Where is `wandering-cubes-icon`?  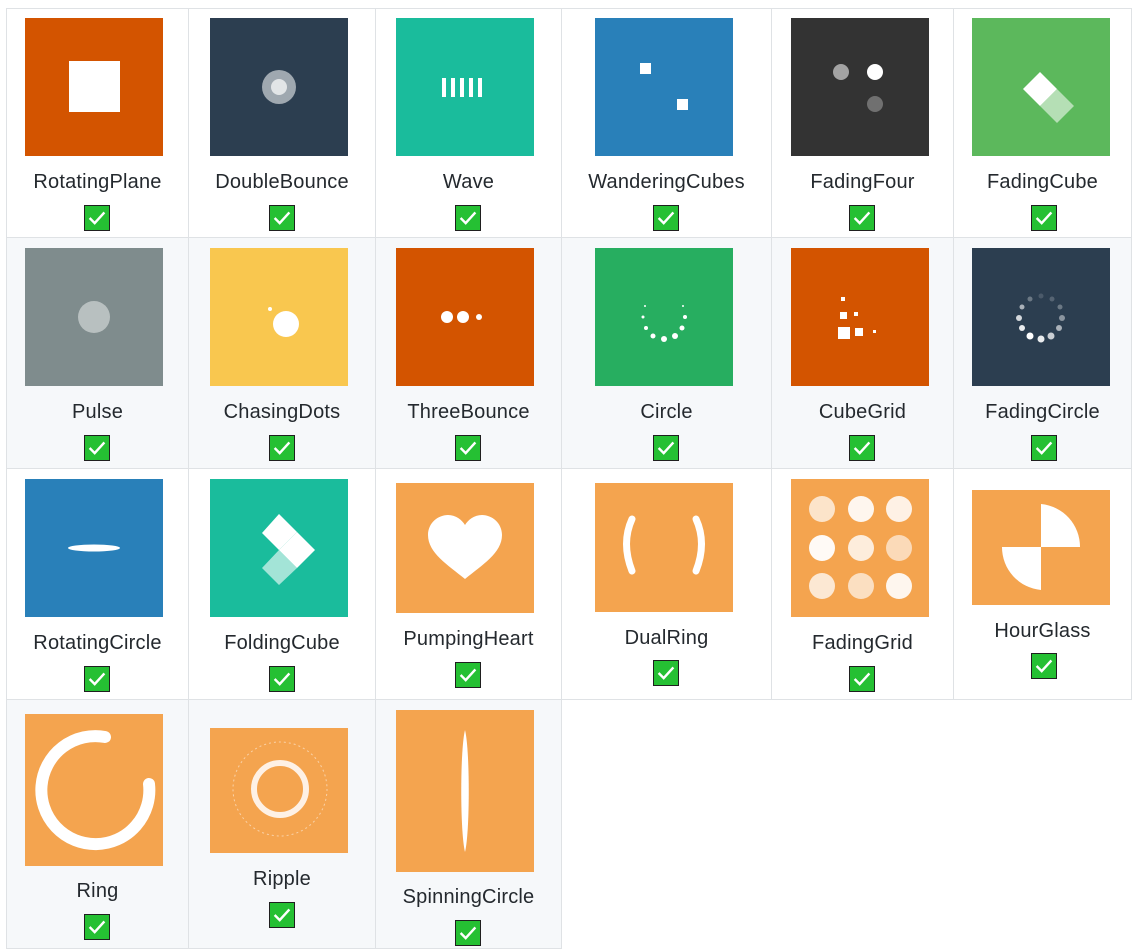
wandering-cubes-icon is located at coordinates (664, 87).